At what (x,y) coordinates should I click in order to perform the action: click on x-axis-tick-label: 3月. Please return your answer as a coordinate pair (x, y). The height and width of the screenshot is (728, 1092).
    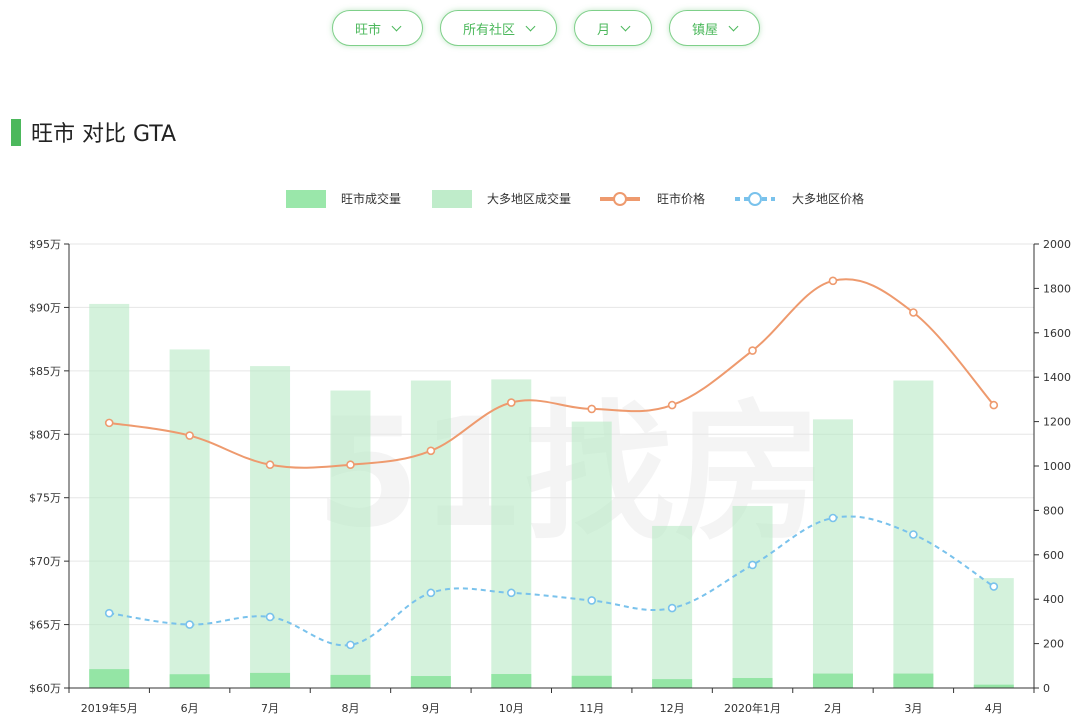
    Looking at the image, I should click on (913, 708).